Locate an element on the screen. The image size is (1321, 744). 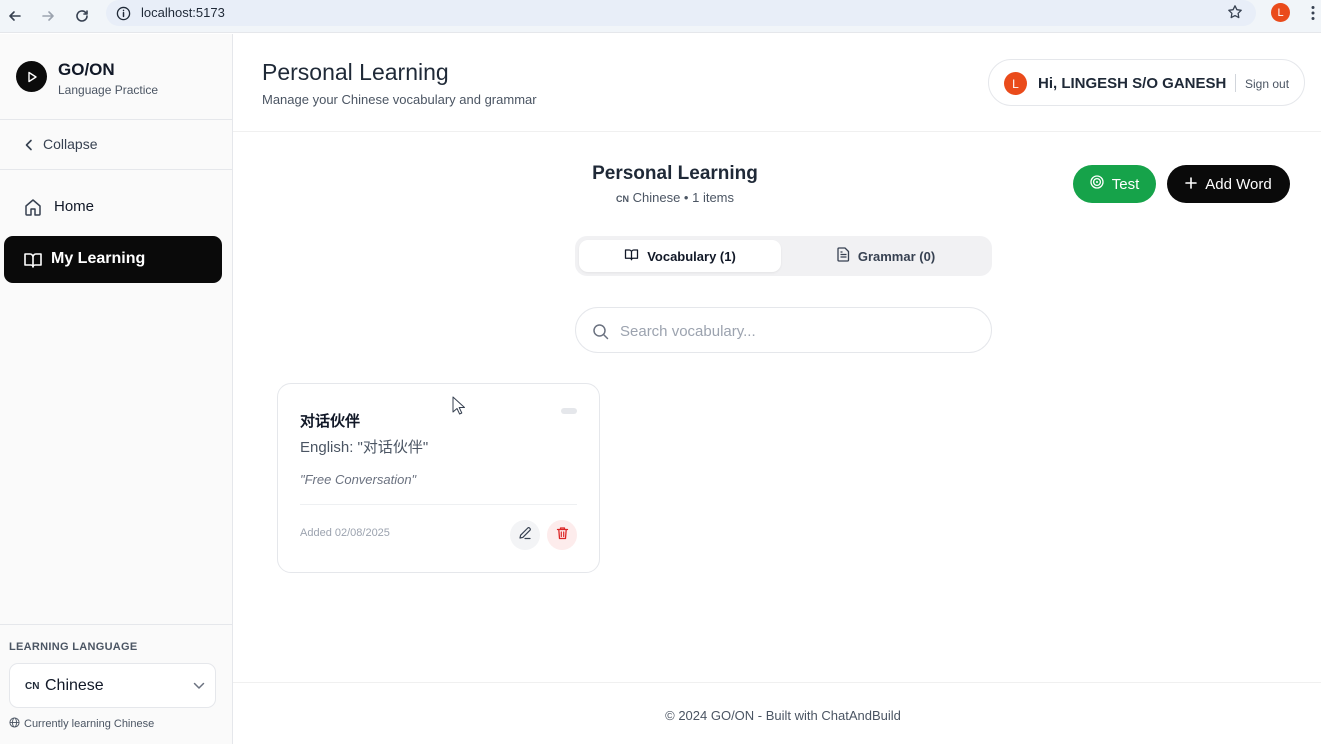
tab-vocabulary: Vocabulary (1) is located at coordinates (680, 256).